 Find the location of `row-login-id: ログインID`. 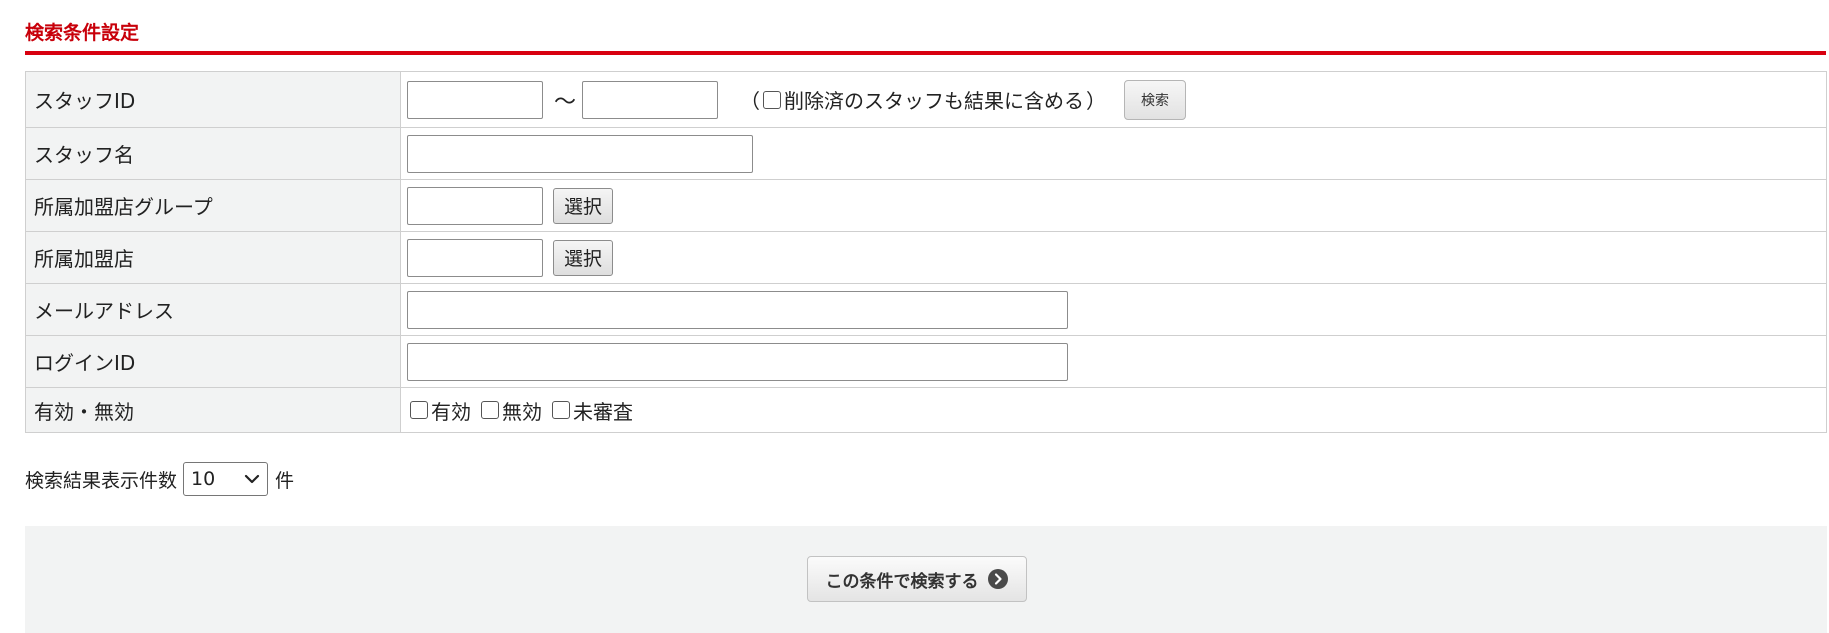

row-login-id: ログインID is located at coordinates (926, 361).